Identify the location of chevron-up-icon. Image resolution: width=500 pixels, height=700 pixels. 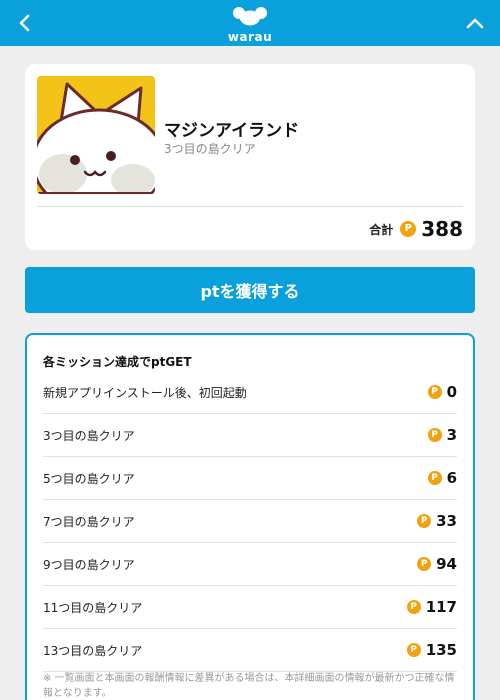
(475, 23).